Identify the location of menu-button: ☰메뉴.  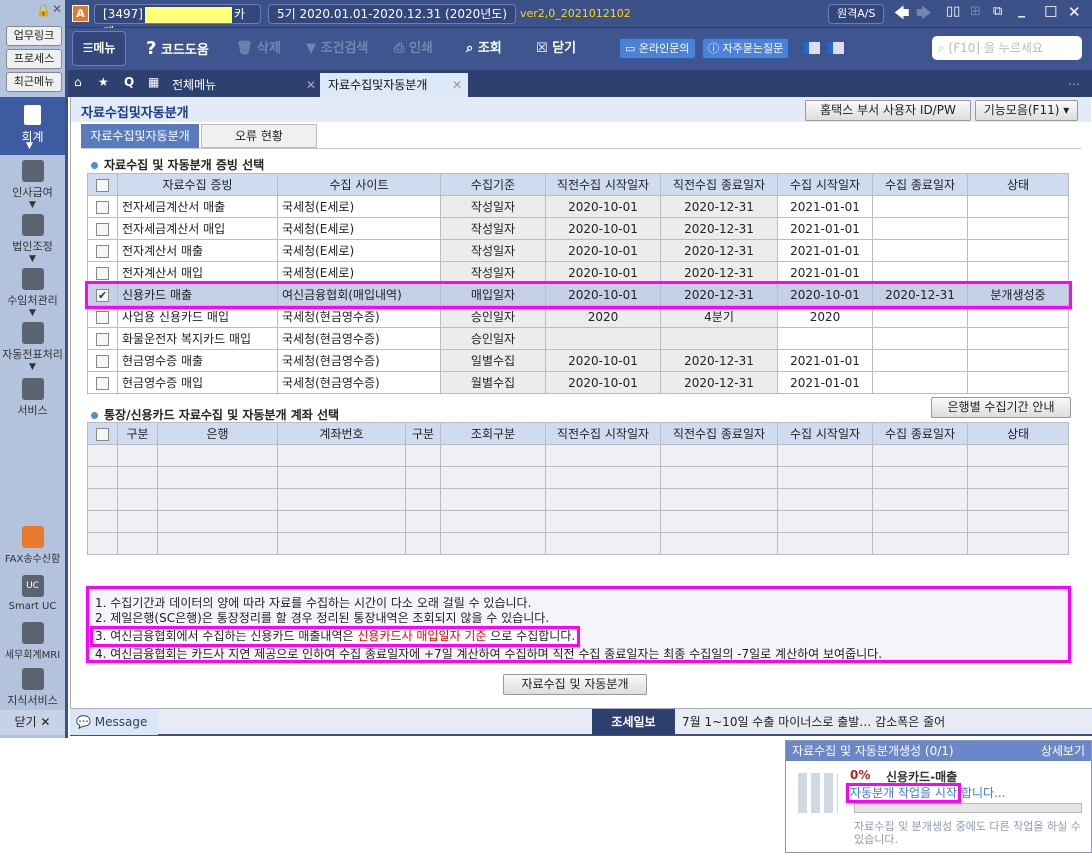
(99, 48).